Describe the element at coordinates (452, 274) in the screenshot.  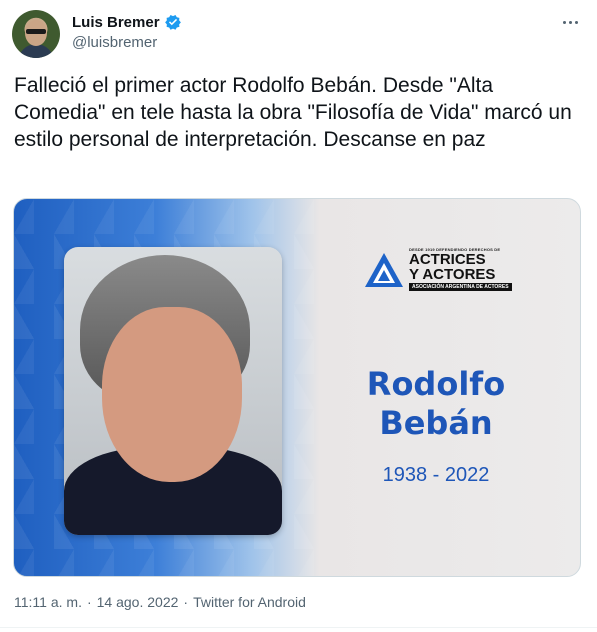
I see `logo-line2: Y ACTORES` at that location.